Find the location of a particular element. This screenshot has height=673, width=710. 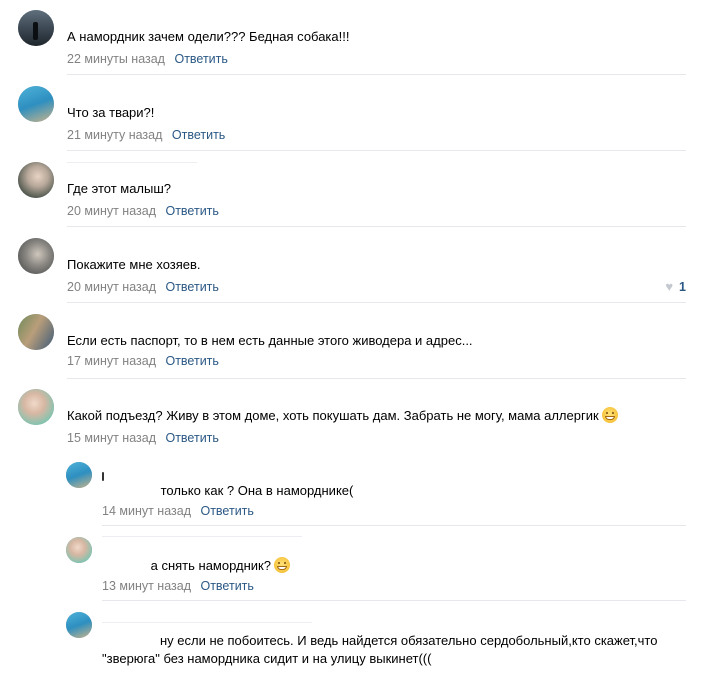

author-name is located at coordinates (103, 475).